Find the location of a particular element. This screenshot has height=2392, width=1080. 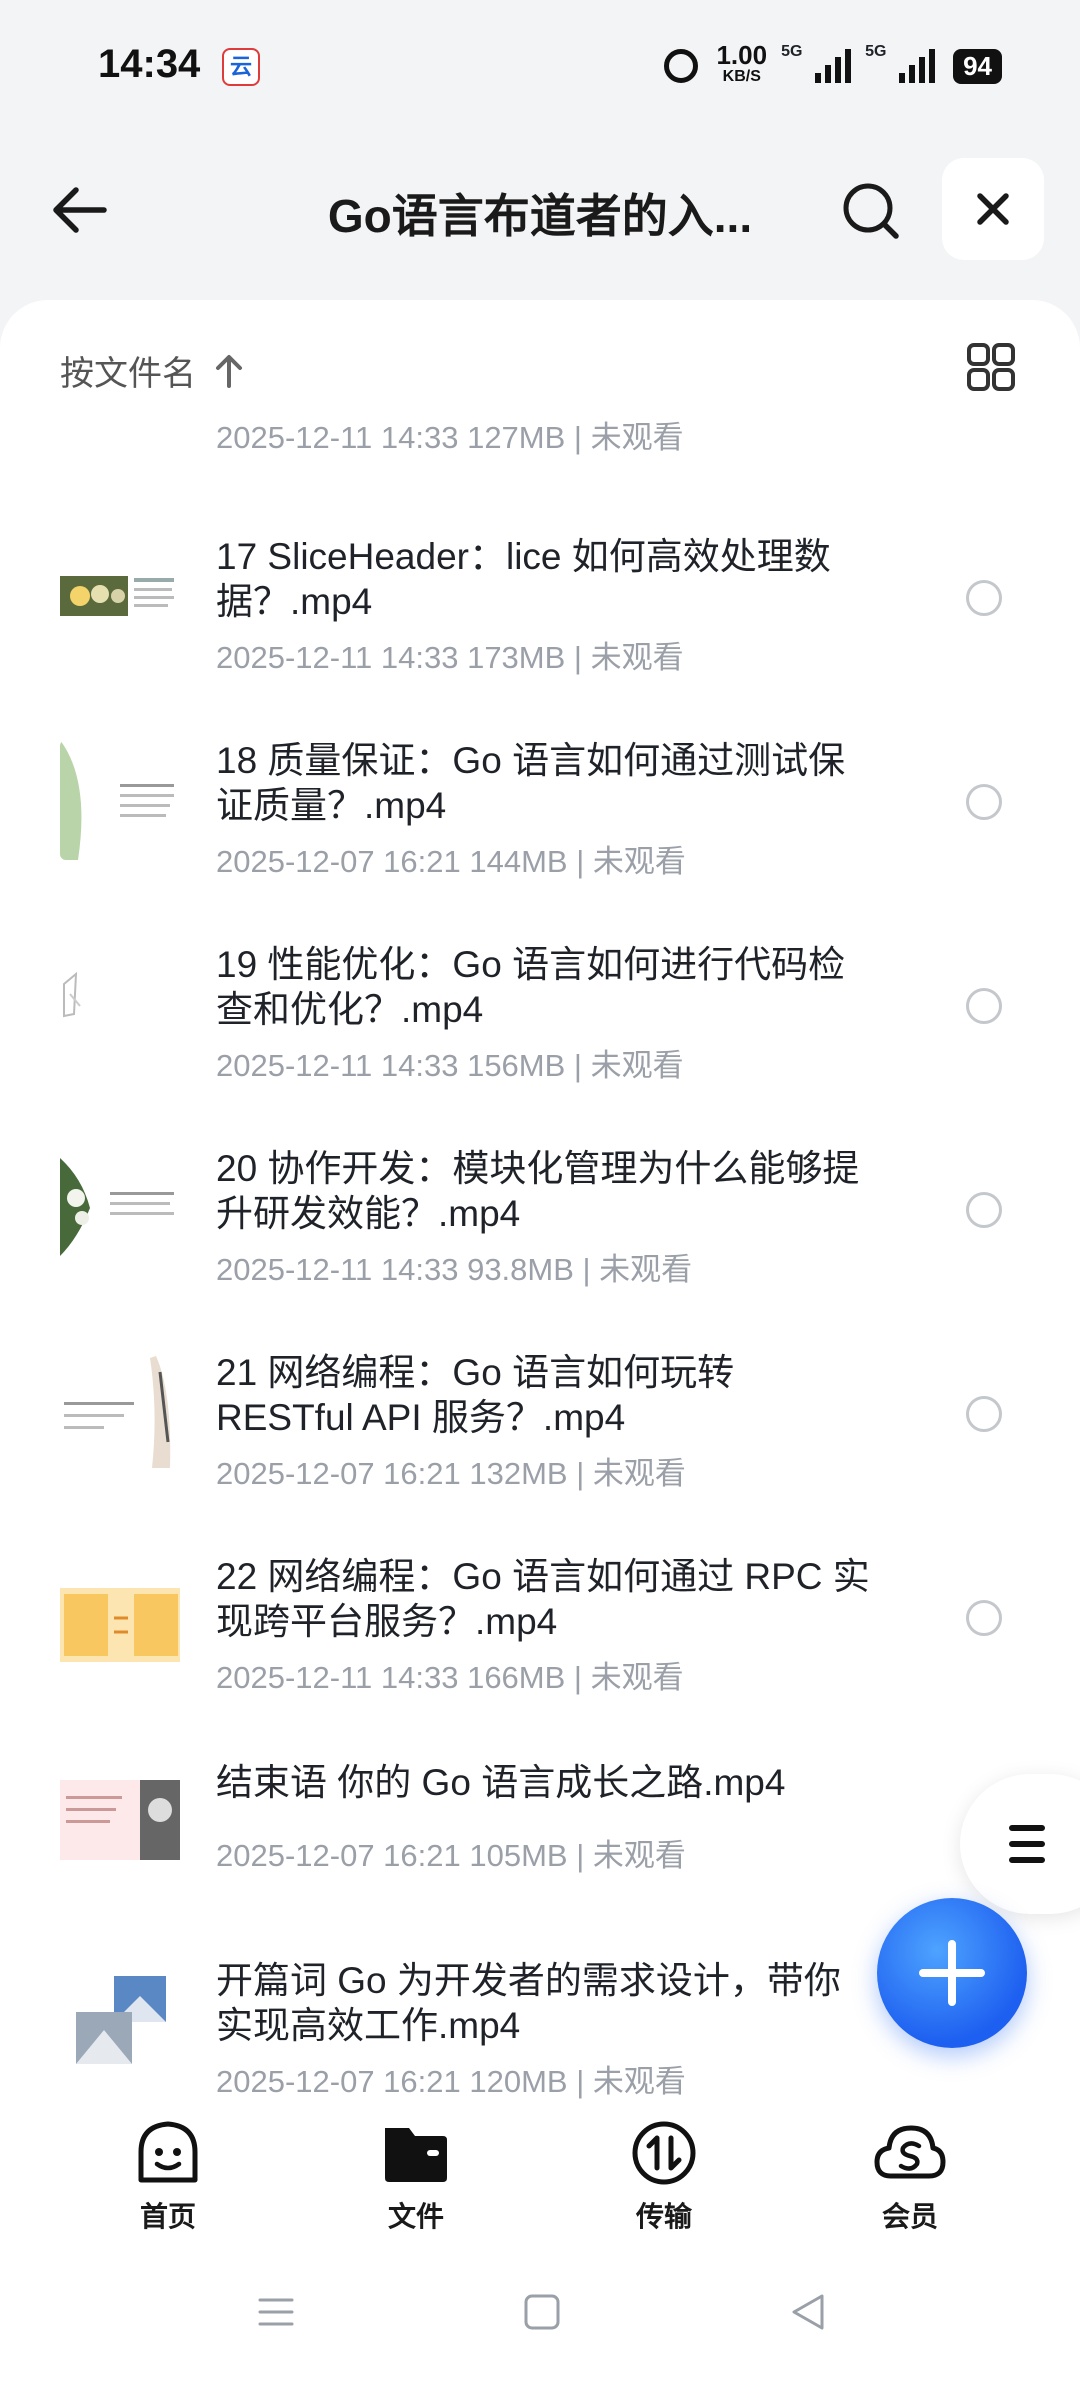

file-name: 结束语 你的 Go 语言成长之路.mp4 is located at coordinates (501, 1782).